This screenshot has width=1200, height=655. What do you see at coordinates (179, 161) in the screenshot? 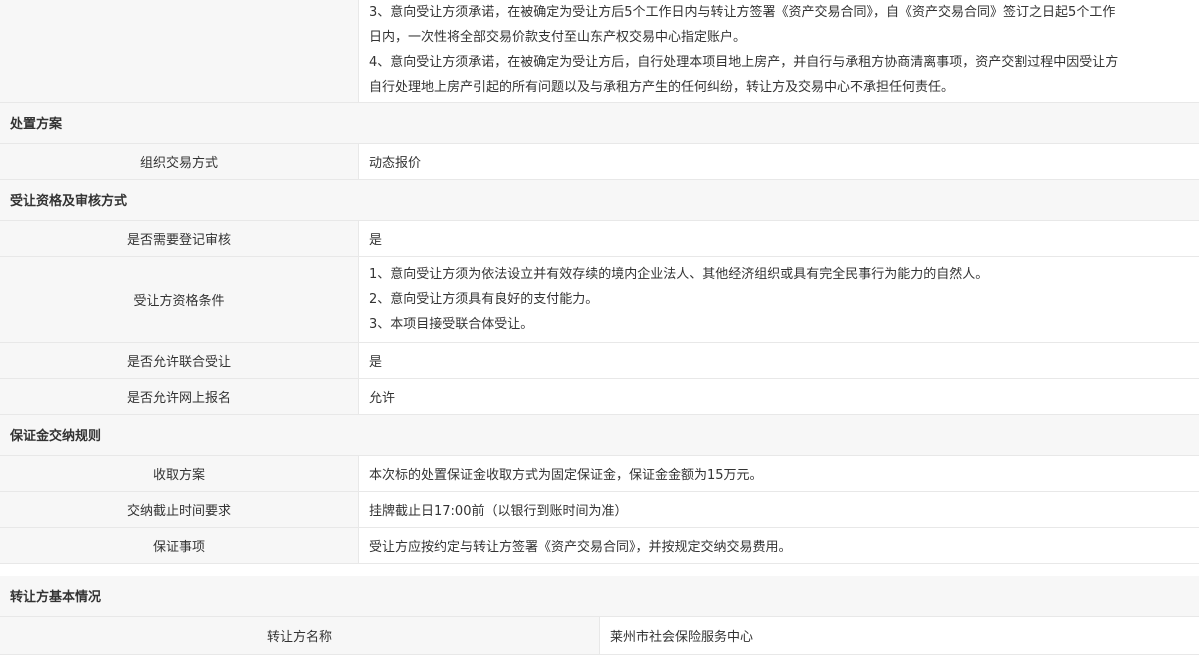
I see `label-trade-method: 组织交易方式` at bounding box center [179, 161].